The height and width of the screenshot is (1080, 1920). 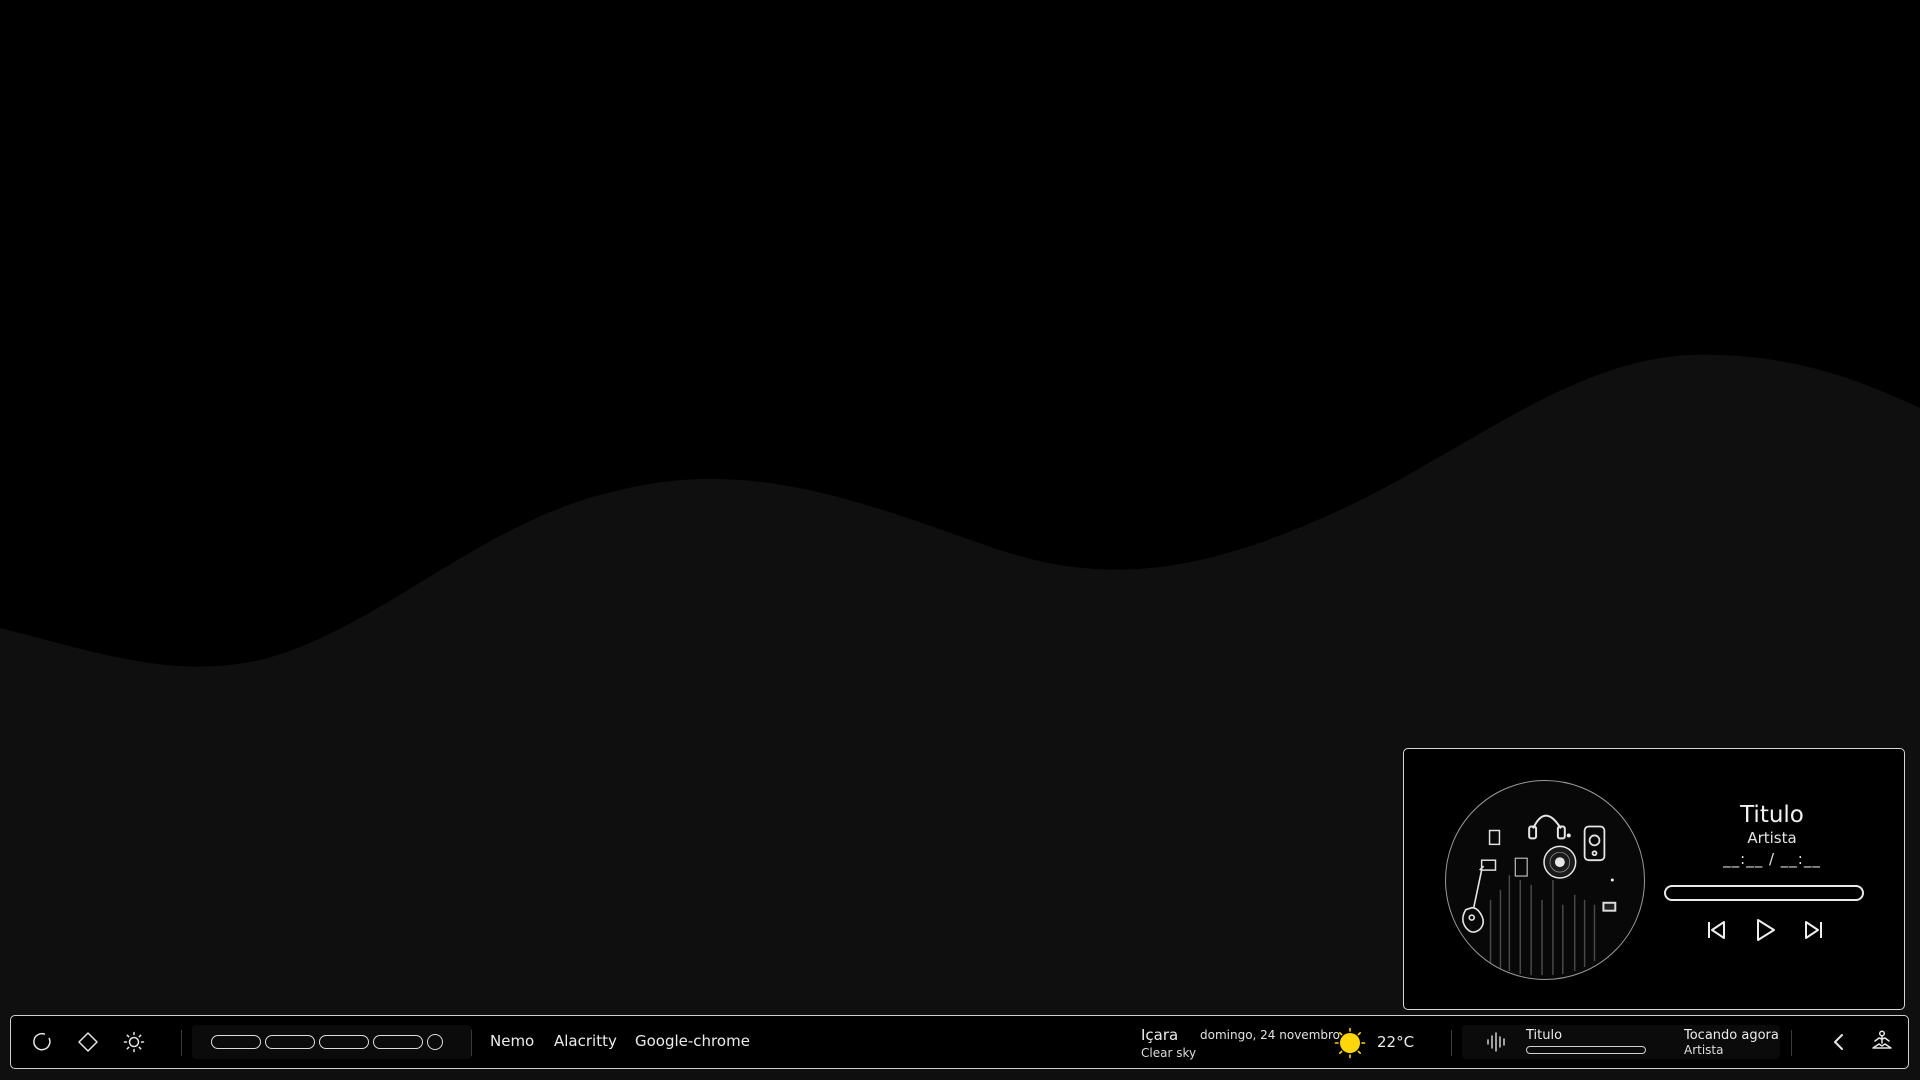 I want to click on chevron-left-icon, so click(x=1838, y=1042).